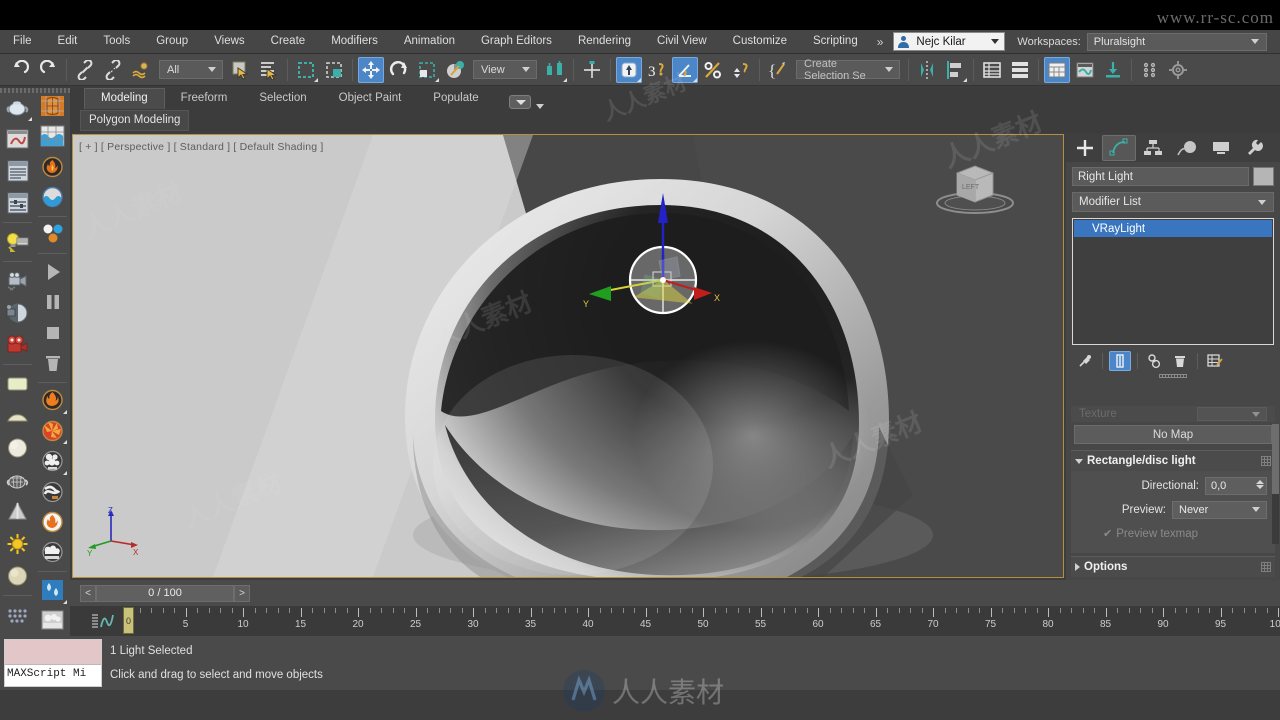 The height and width of the screenshot is (720, 1280). I want to click on selection-filter-dropdown: All, so click(191, 69).